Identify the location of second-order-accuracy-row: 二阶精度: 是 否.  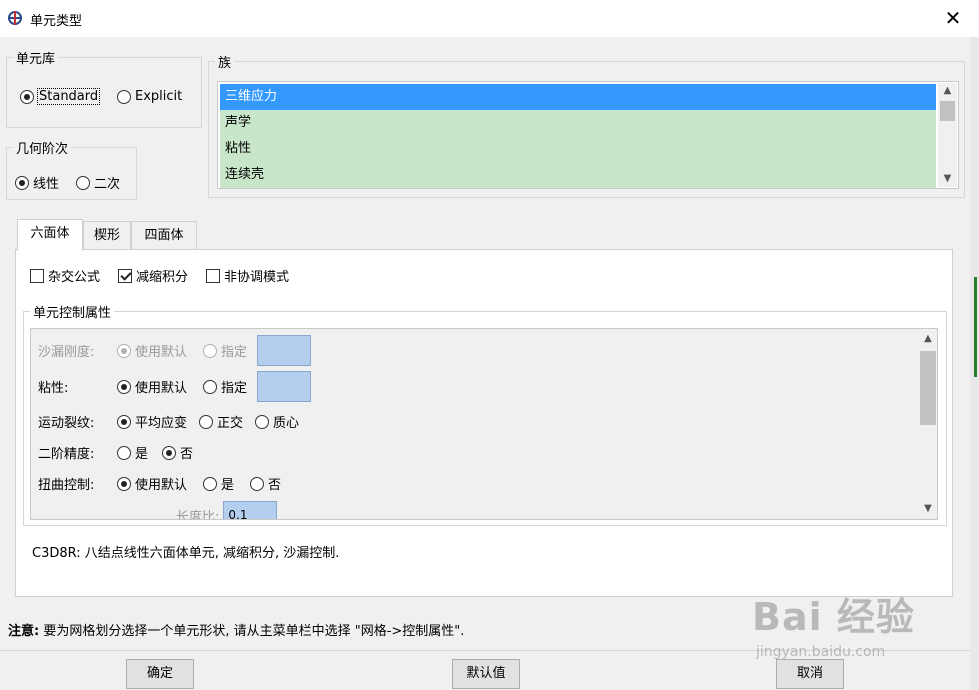
(115, 452).